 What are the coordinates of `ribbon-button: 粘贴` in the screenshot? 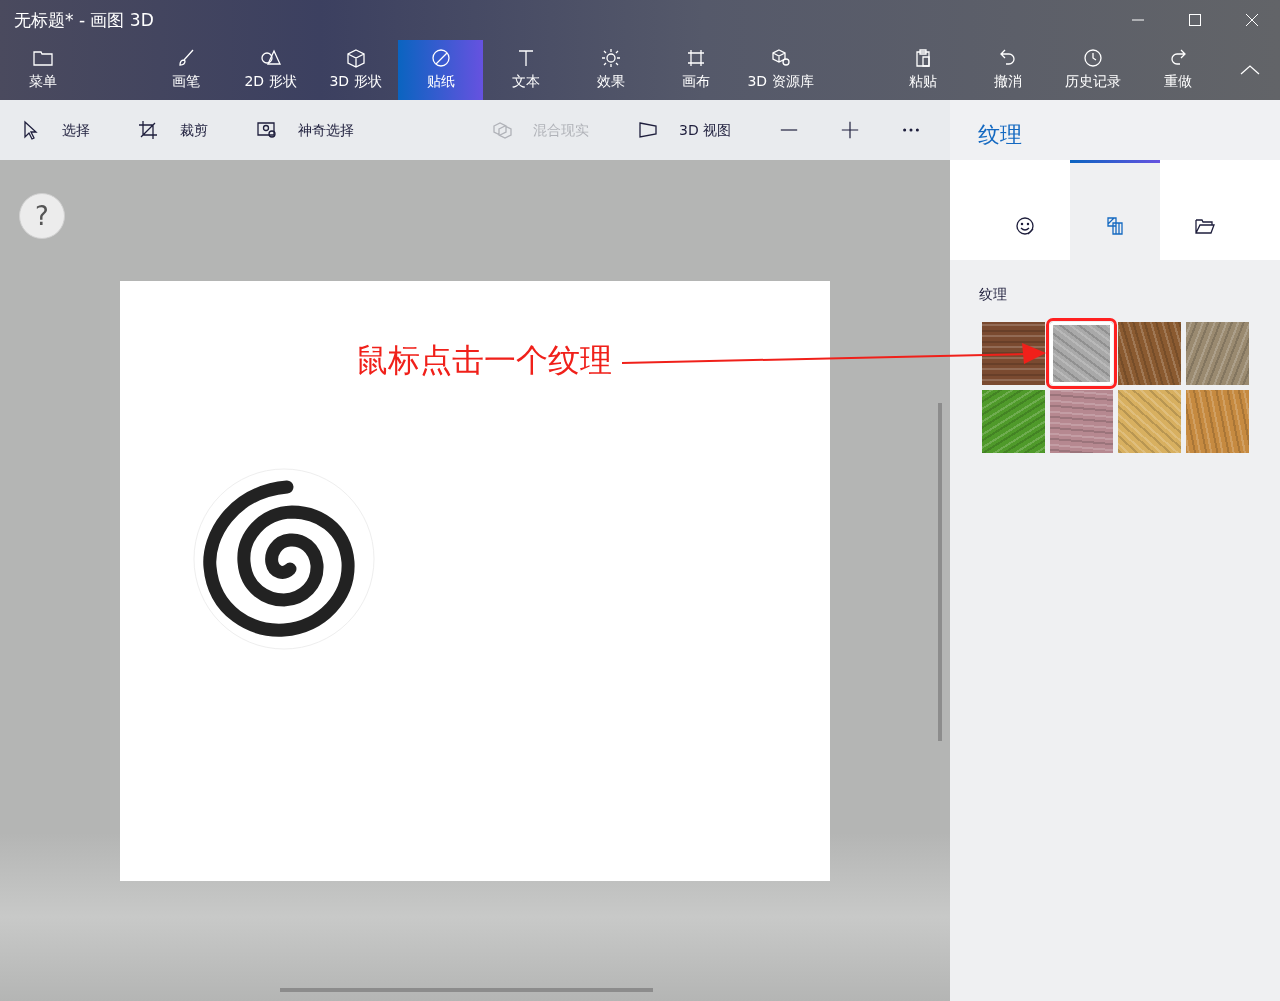 It's located at (922, 70).